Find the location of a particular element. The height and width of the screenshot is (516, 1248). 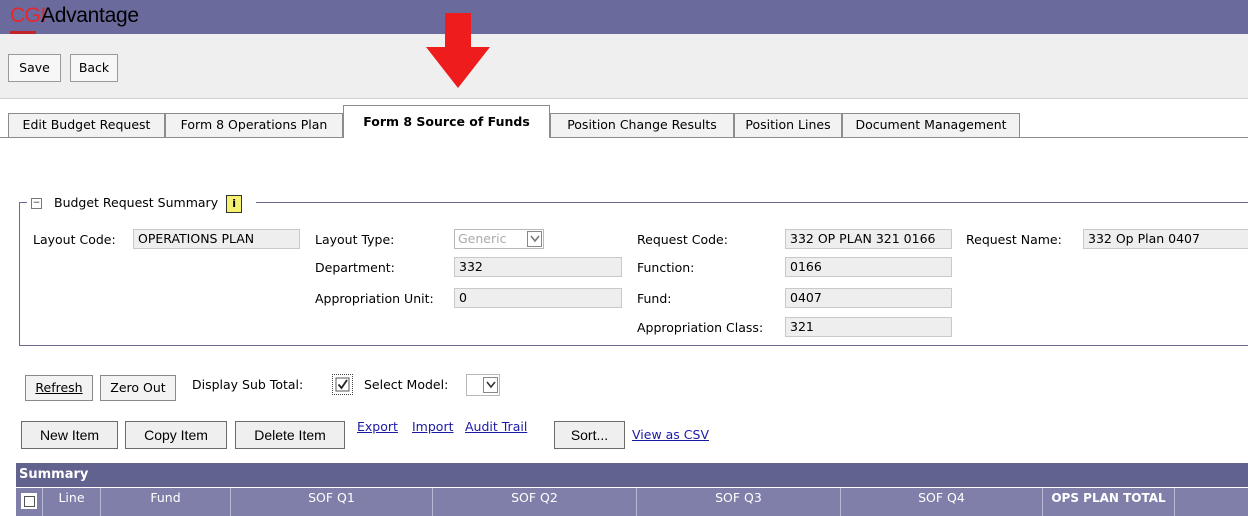

display-sub-total-checkbox is located at coordinates (342, 384).